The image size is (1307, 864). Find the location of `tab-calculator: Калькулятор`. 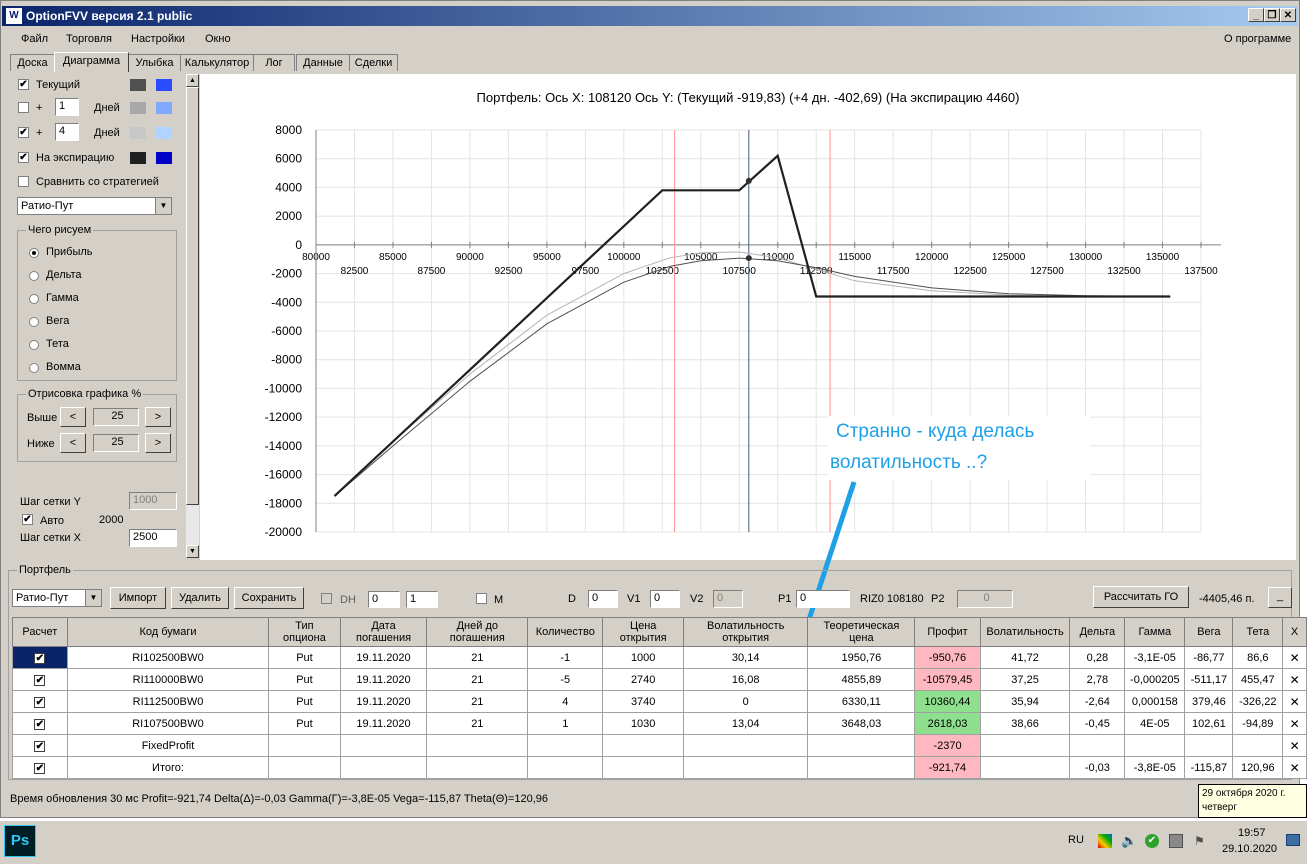

tab-calculator: Калькулятор is located at coordinates (217, 62).